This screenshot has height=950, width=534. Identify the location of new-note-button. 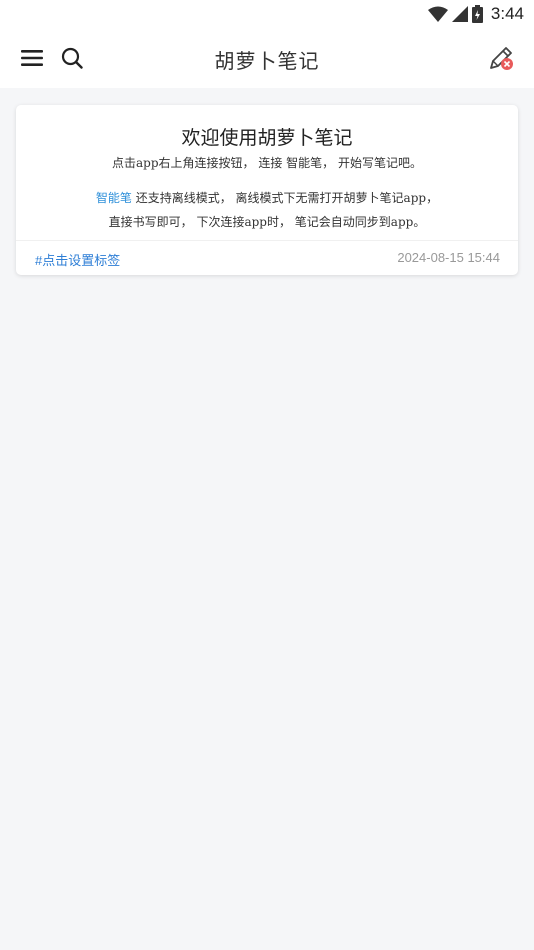
(501, 58).